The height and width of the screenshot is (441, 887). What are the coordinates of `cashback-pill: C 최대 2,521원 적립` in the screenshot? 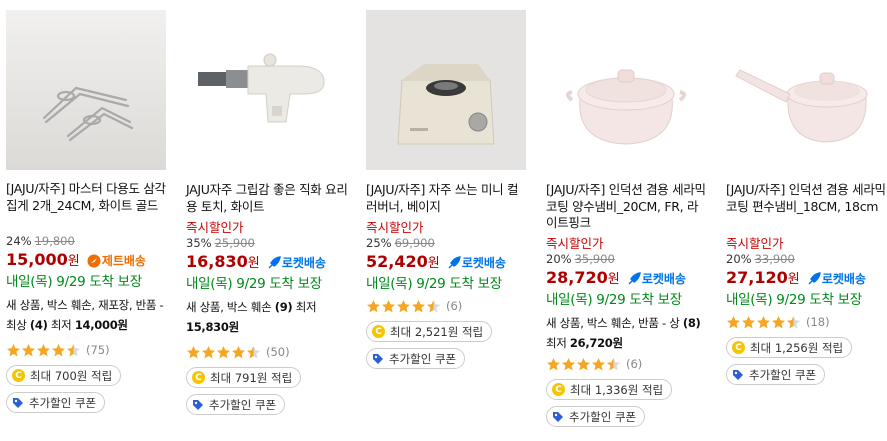 It's located at (429, 331).